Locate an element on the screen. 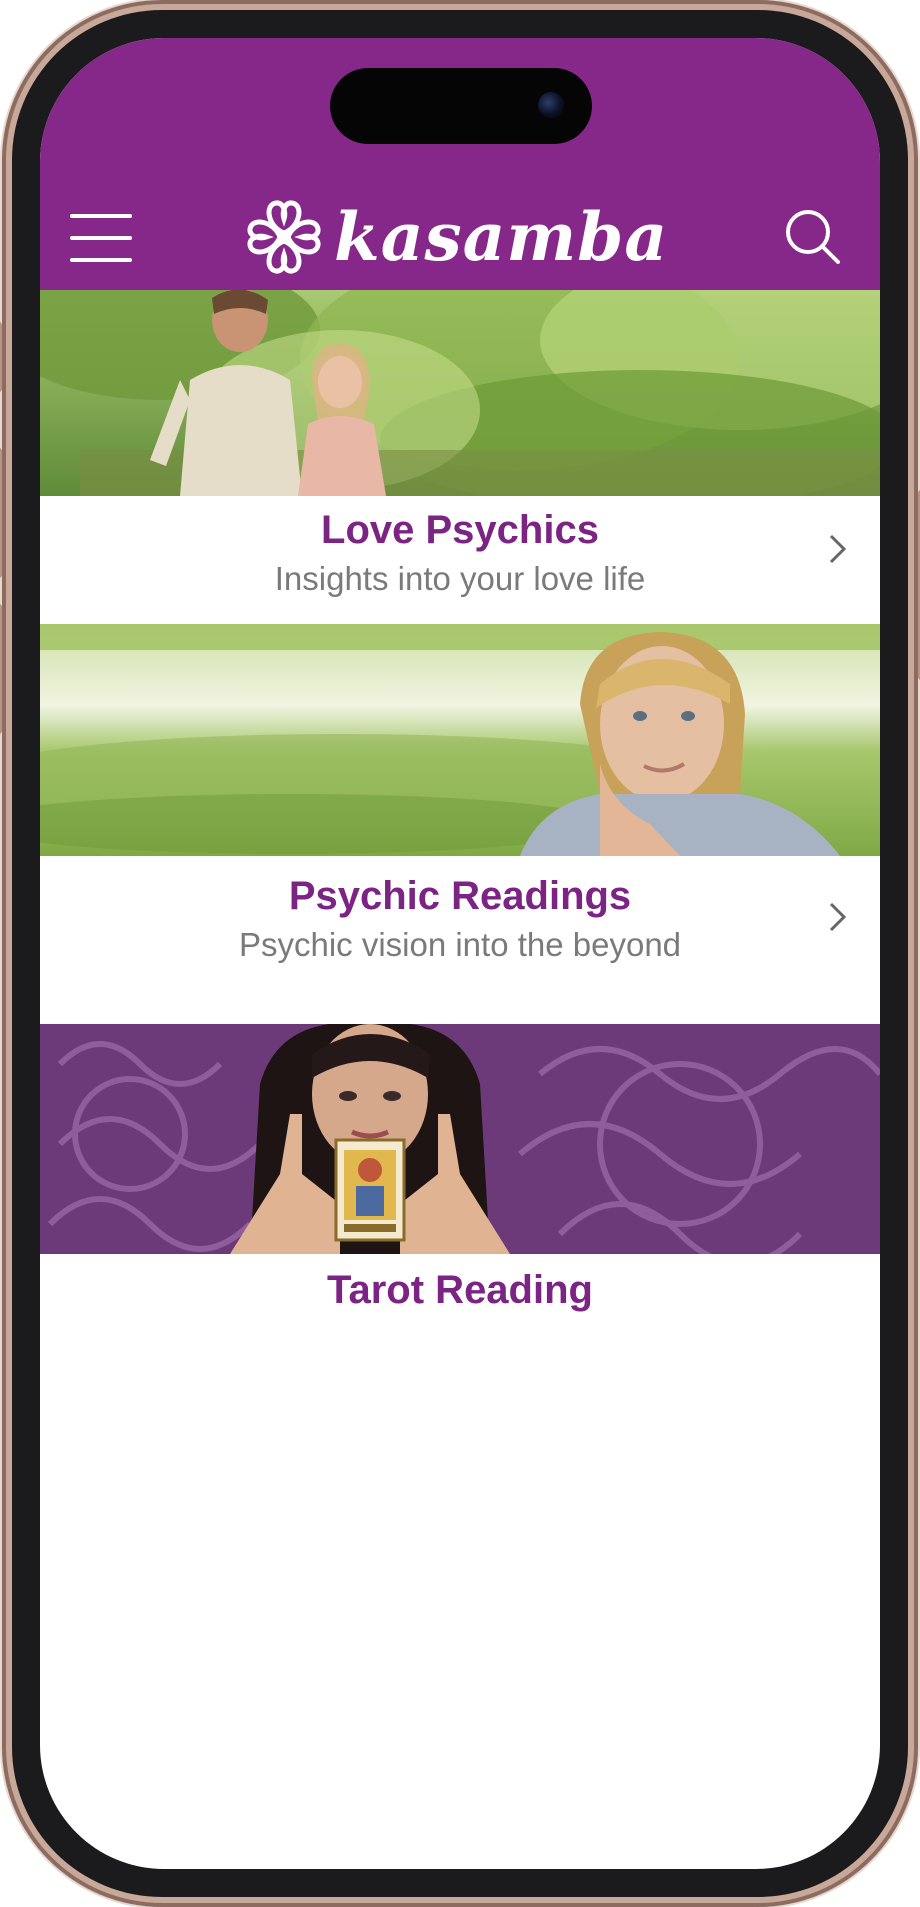 This screenshot has height=1907, width=920. search-button is located at coordinates (813, 237).